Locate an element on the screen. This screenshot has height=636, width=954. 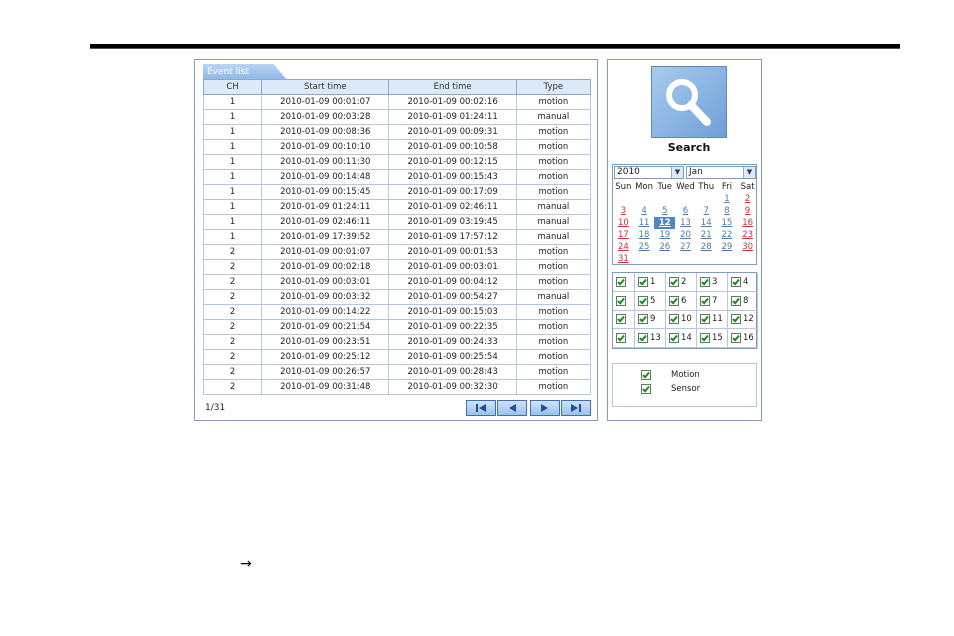
calendar-day: 22 is located at coordinates (727, 235).